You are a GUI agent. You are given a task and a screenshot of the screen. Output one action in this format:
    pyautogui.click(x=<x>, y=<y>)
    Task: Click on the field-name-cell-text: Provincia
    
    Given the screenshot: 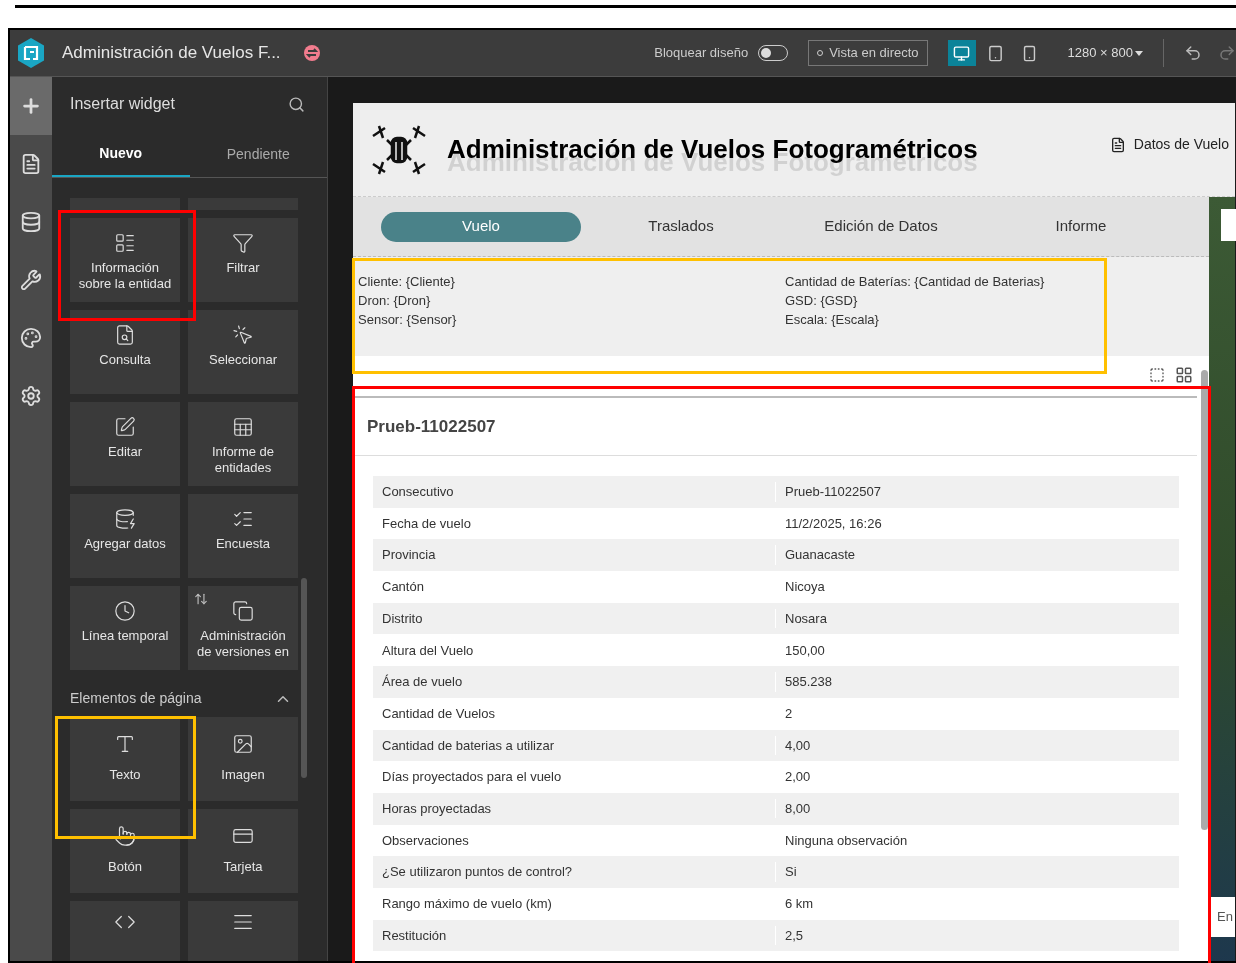 What is the action you would take?
    pyautogui.click(x=409, y=555)
    